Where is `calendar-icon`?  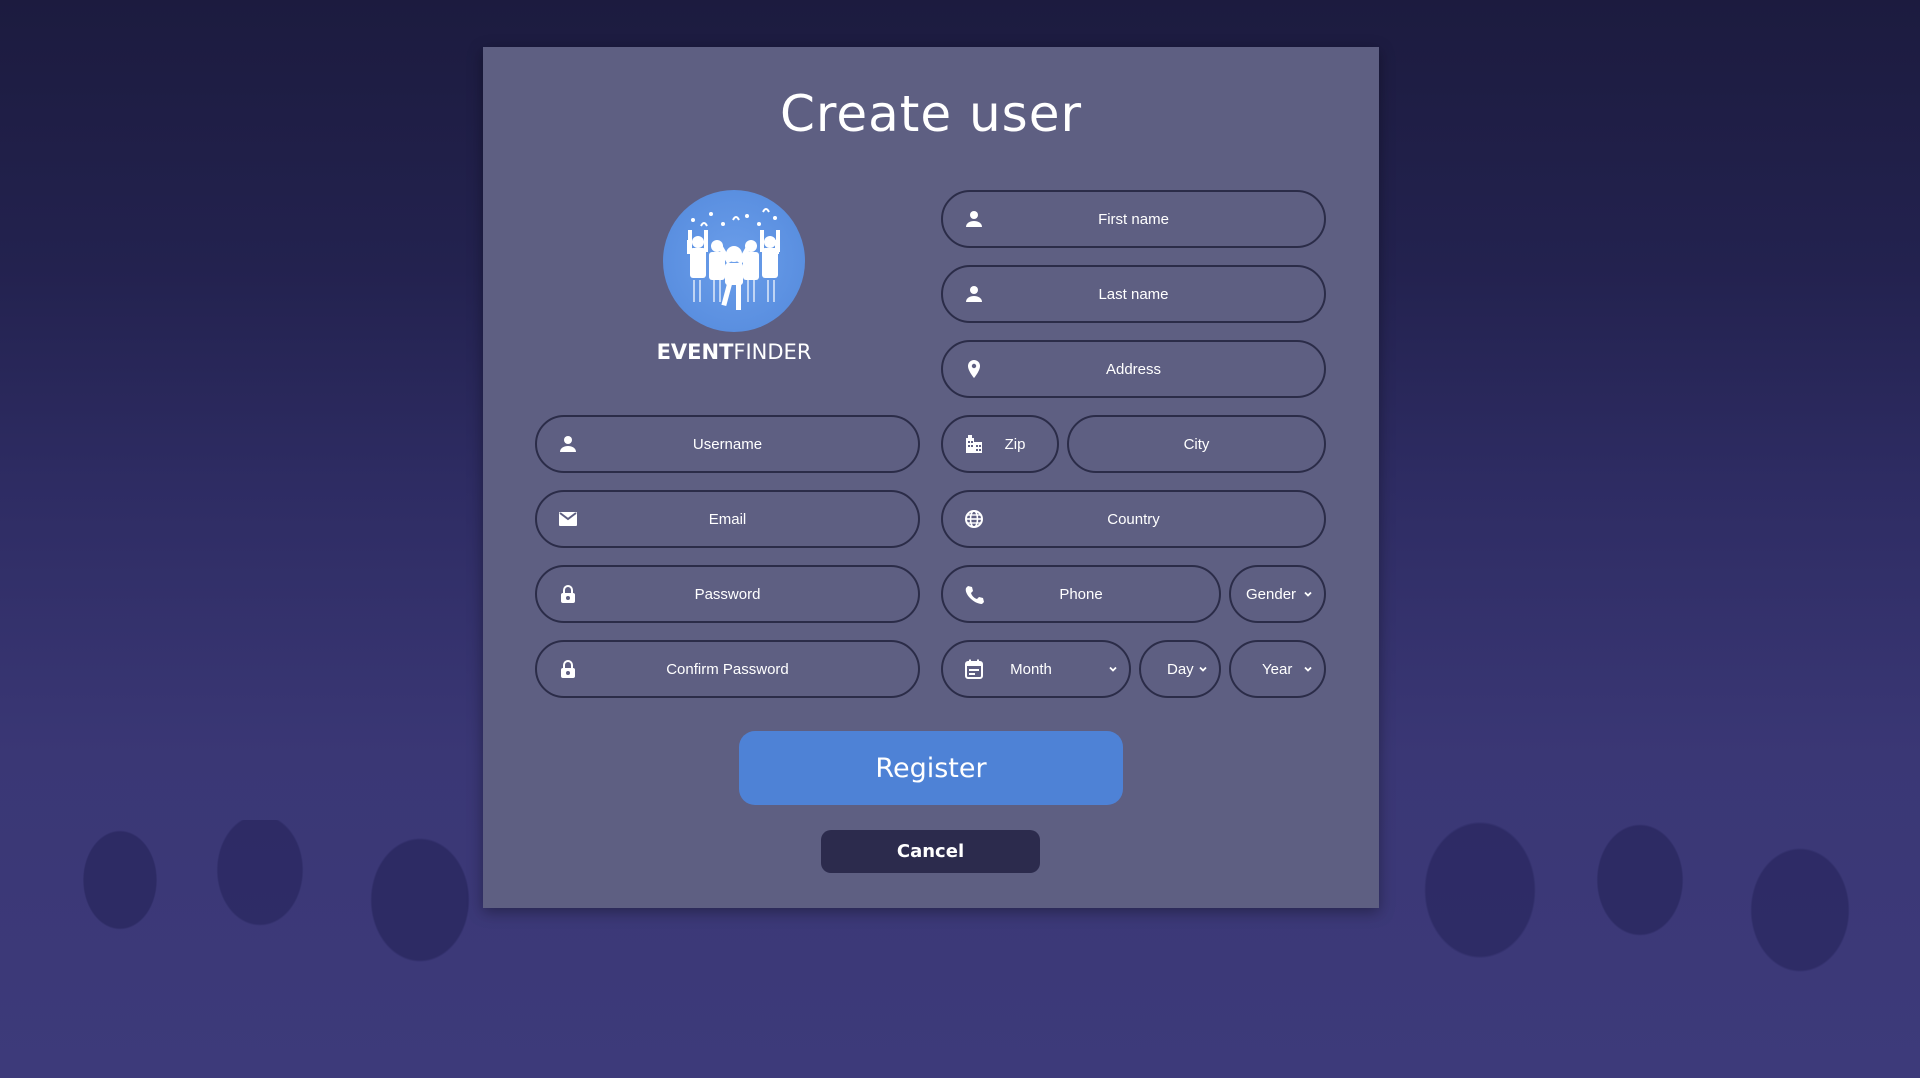
calendar-icon is located at coordinates (974, 669).